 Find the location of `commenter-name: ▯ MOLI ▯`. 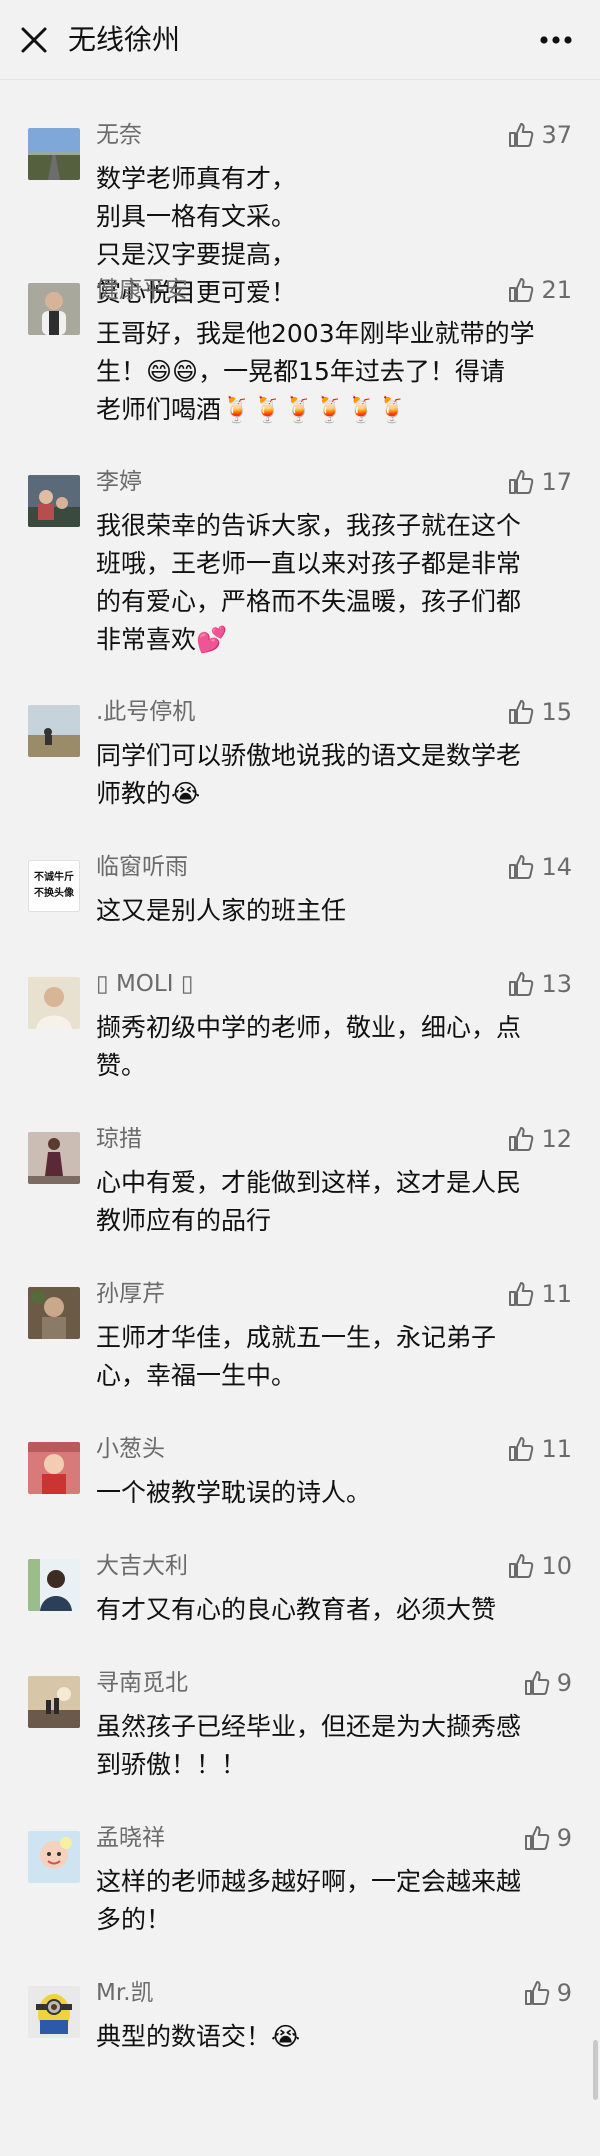

commenter-name: ▯ MOLI ▯ is located at coordinates (144, 984).